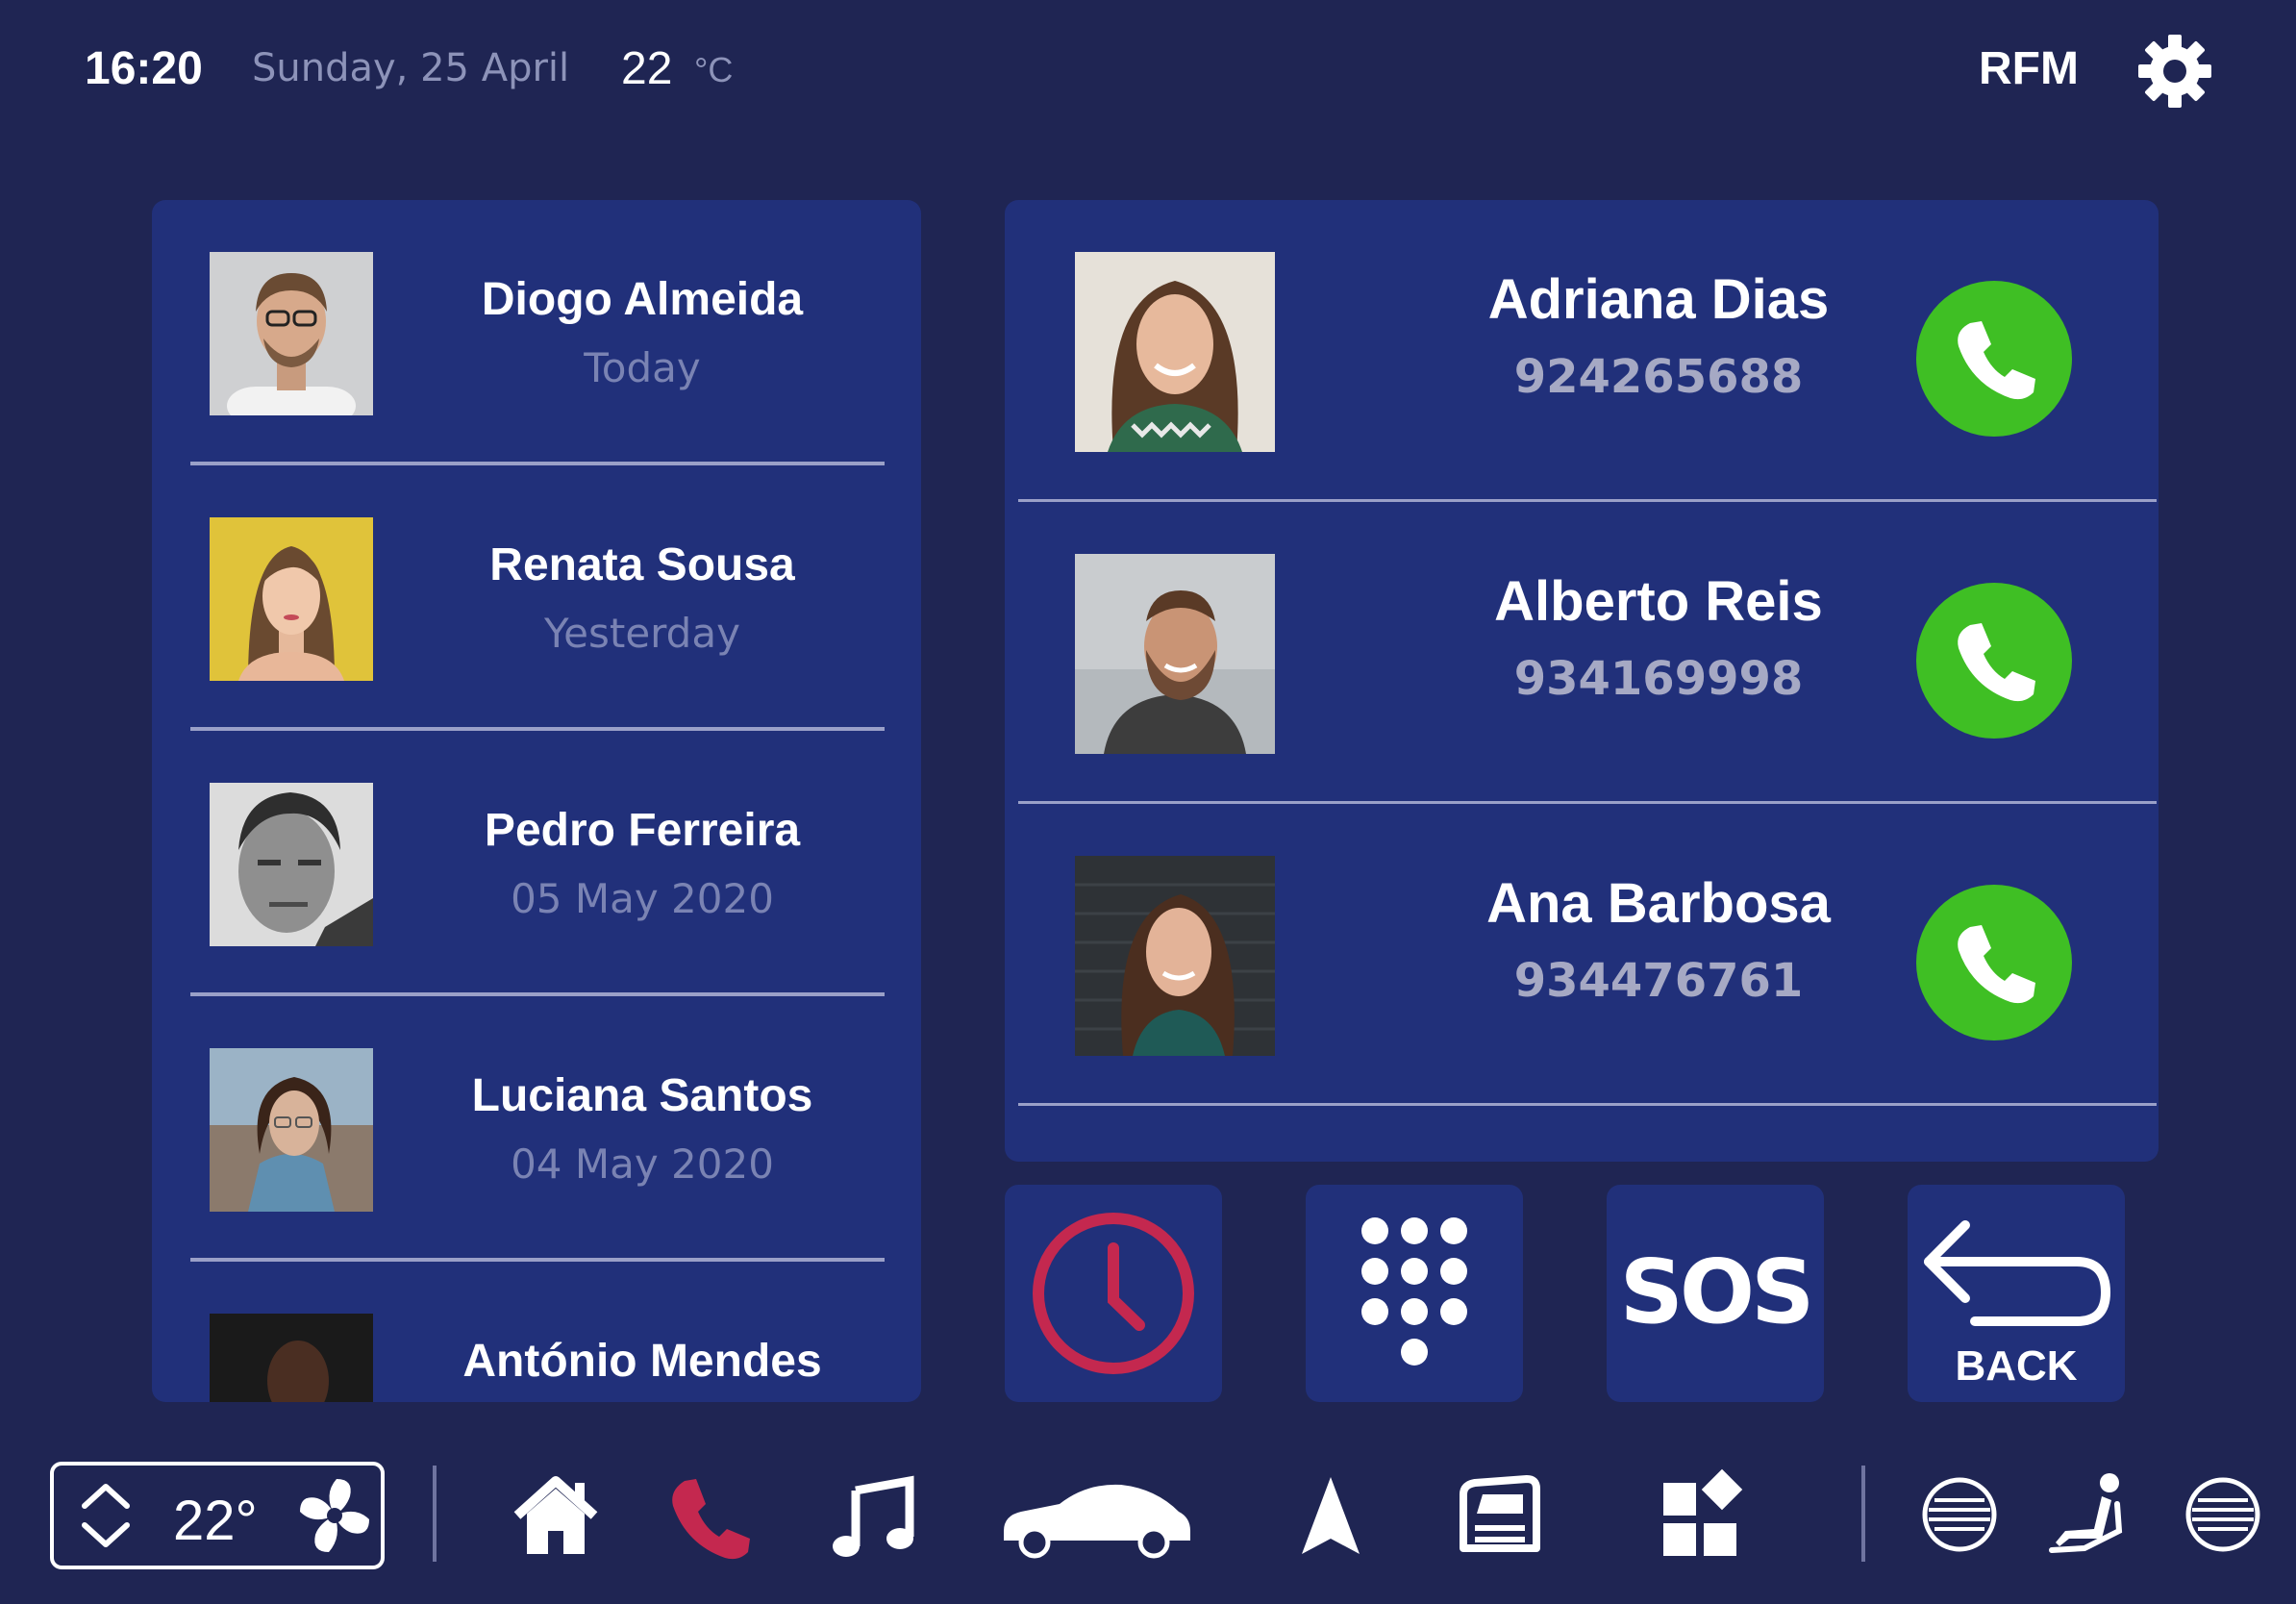  Describe the element at coordinates (1658, 377) in the screenshot. I see `phone-number: 924265688` at that location.